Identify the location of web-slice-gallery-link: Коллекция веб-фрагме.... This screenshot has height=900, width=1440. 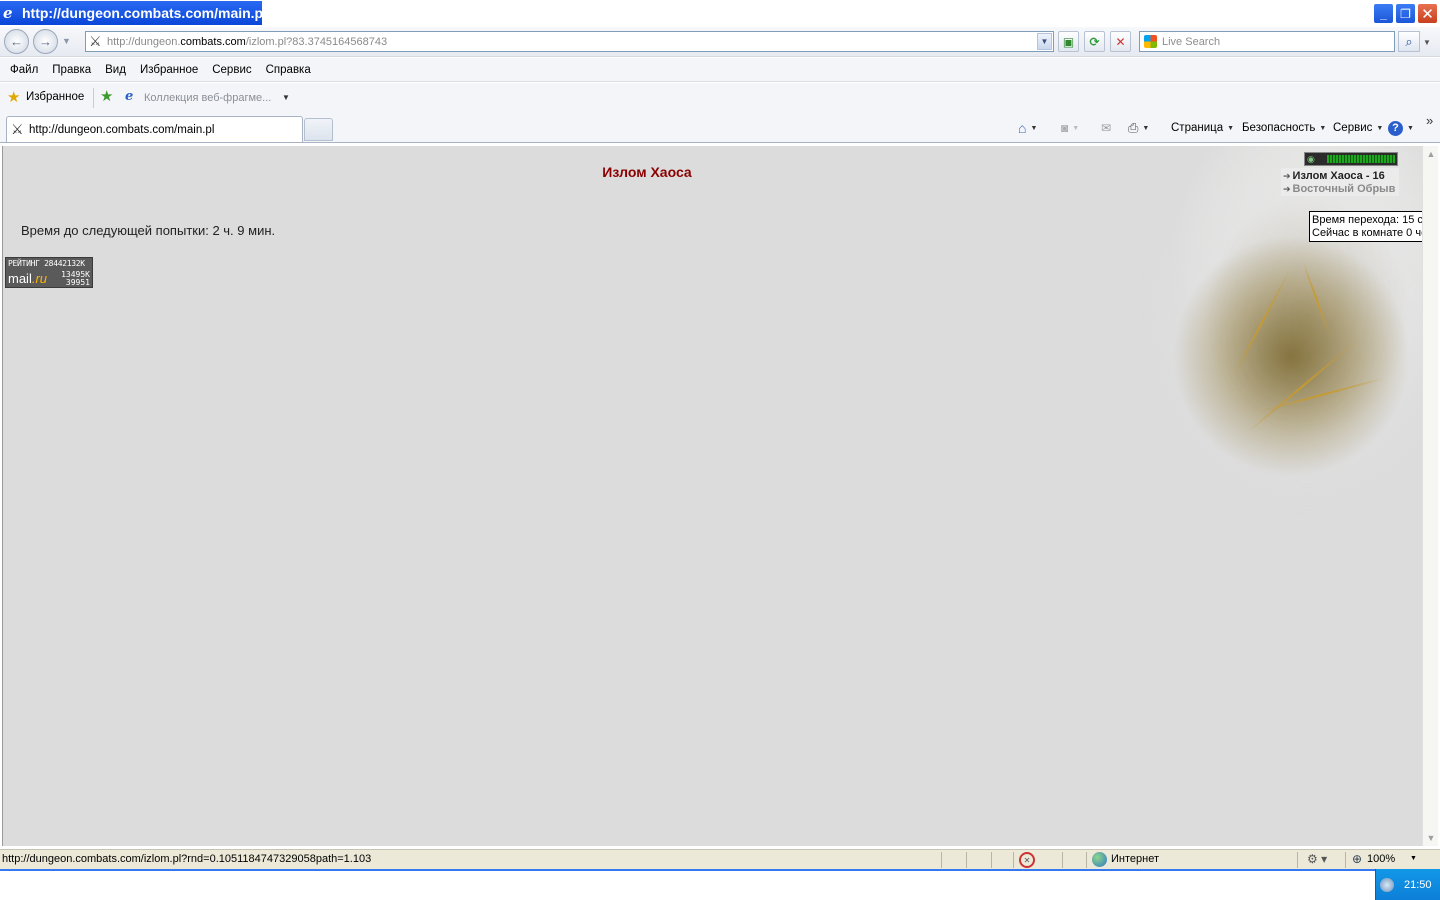
(207, 98).